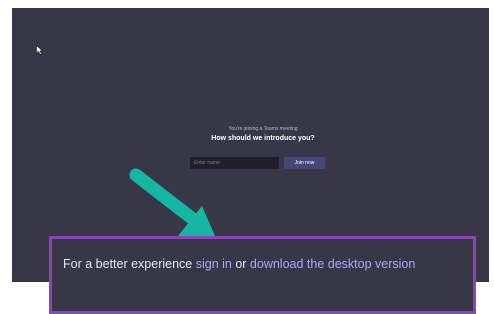 Image resolution: width=494 pixels, height=314 pixels. Describe the element at coordinates (39, 50) in the screenshot. I see `pointer-cursor-icon` at that location.